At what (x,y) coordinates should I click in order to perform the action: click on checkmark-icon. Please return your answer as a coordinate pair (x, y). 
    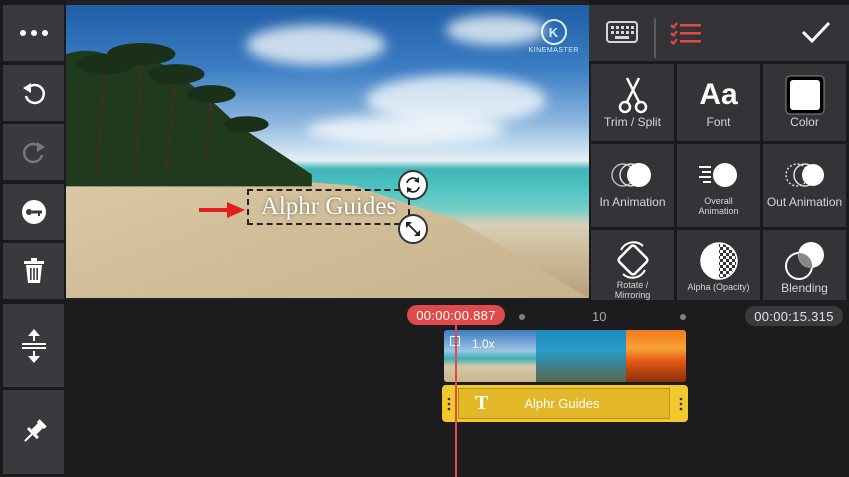
    Looking at the image, I should click on (816, 32).